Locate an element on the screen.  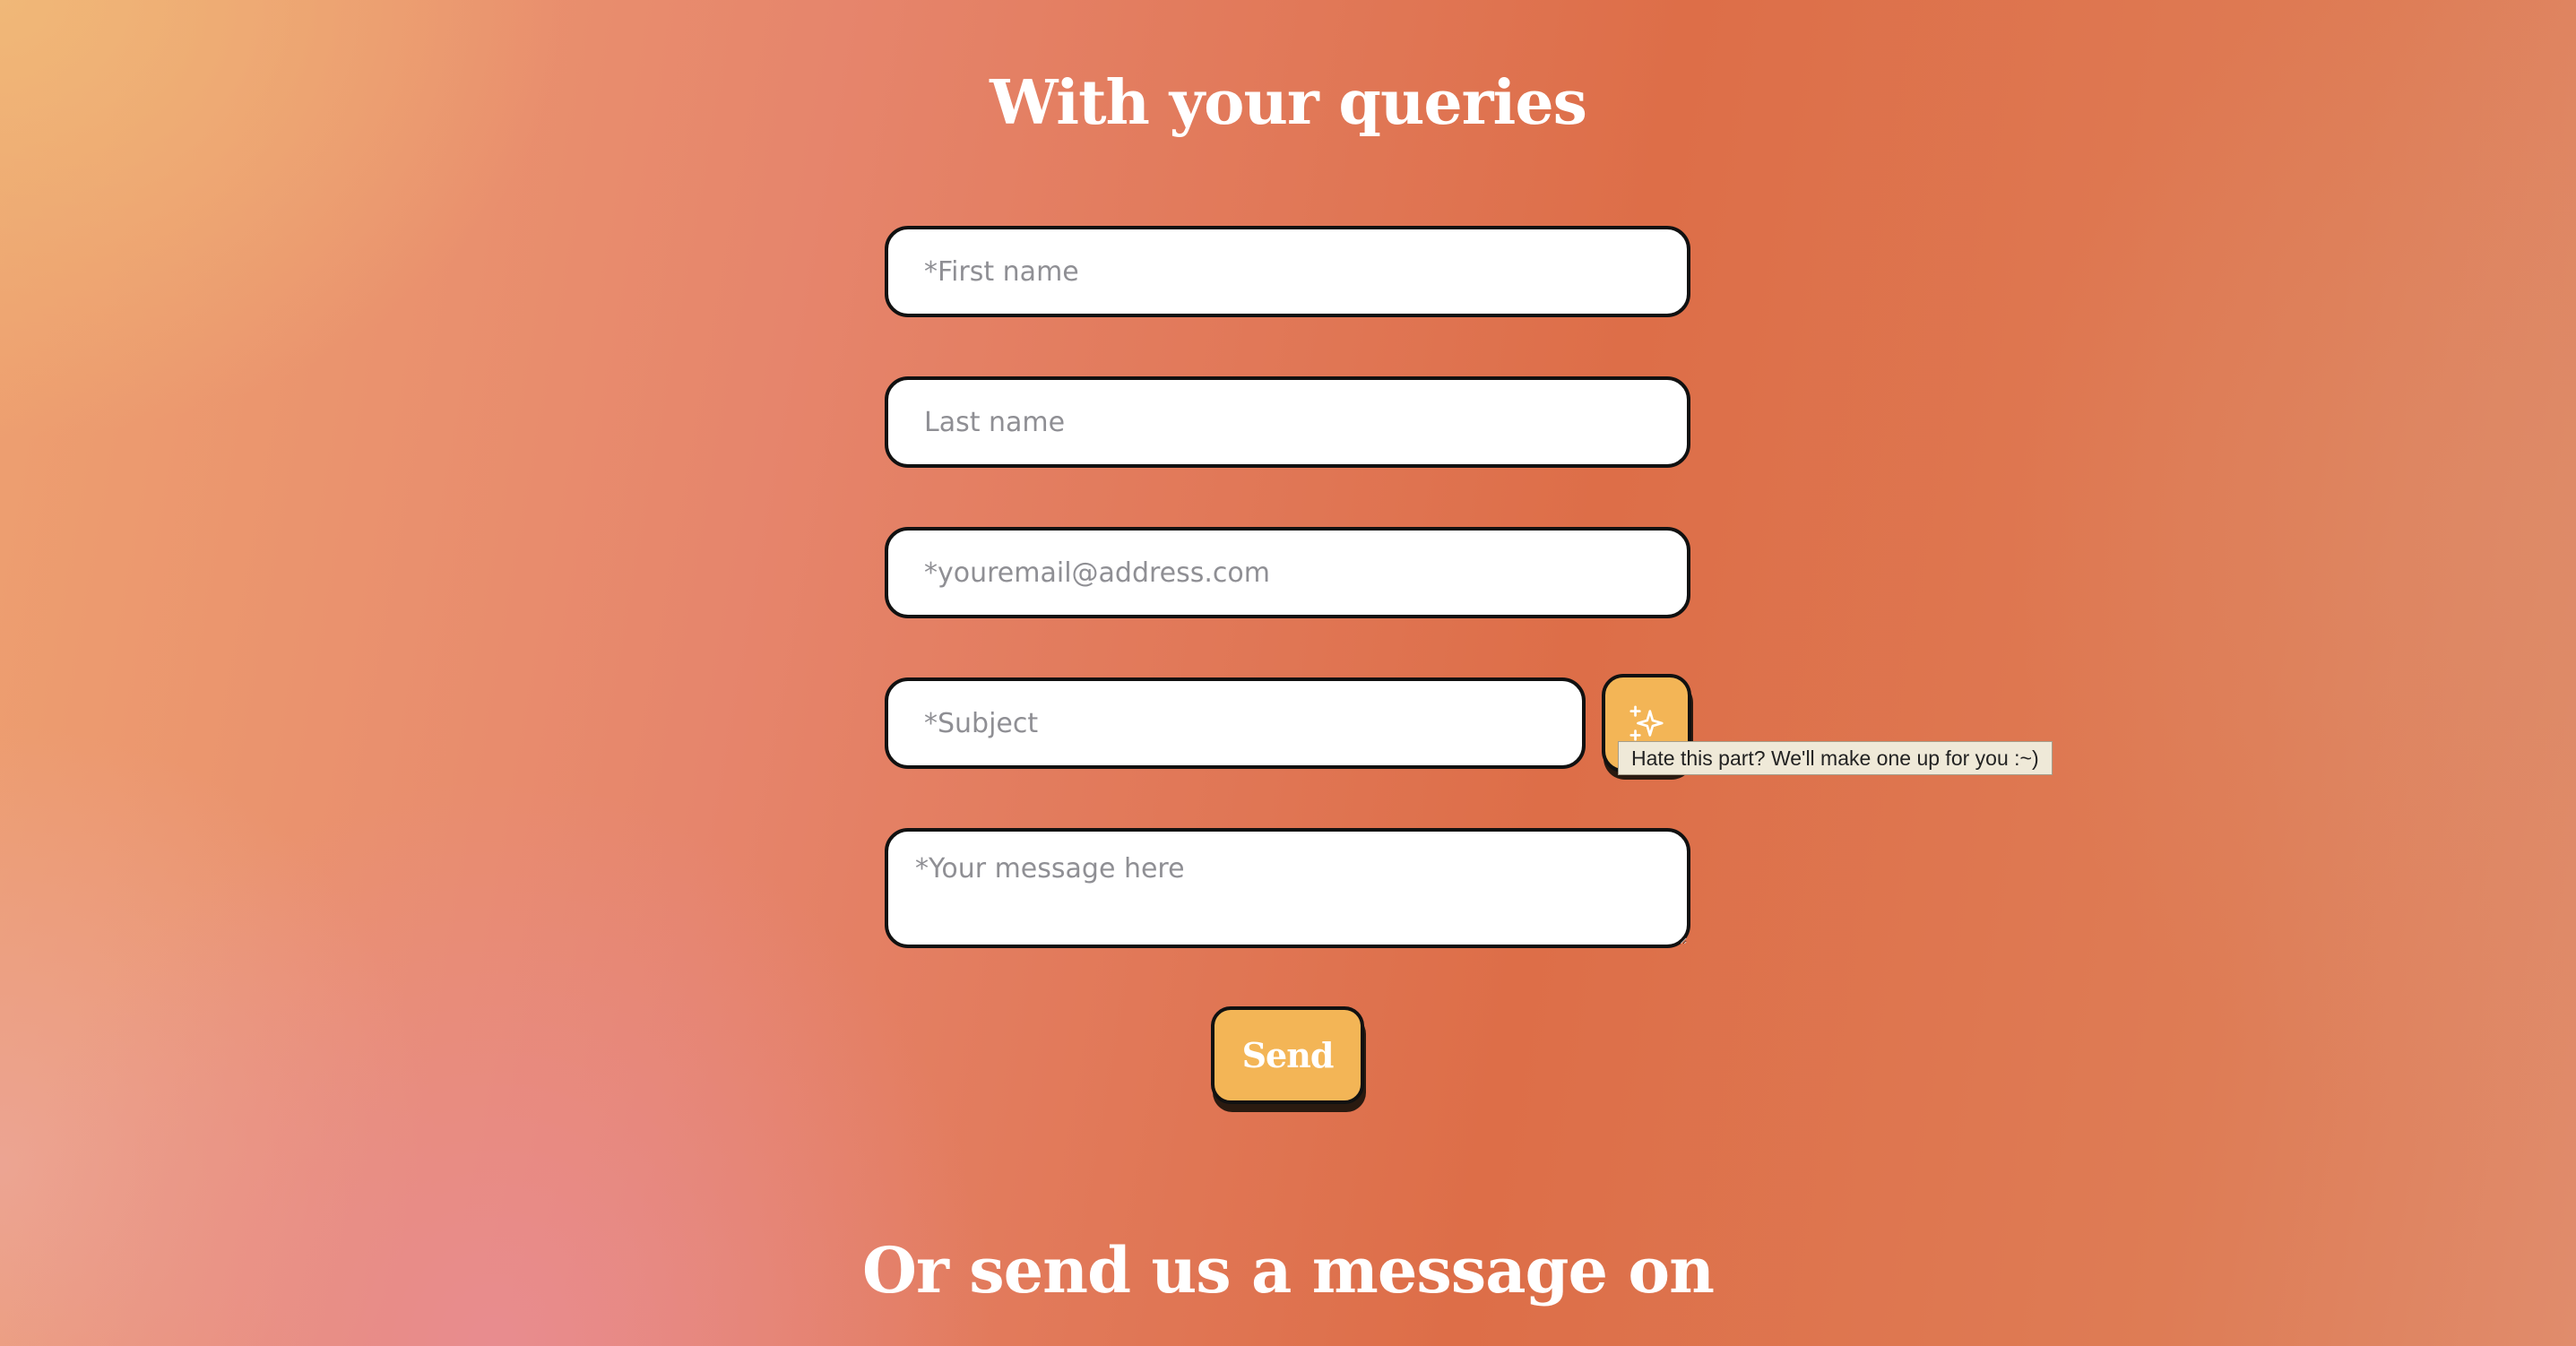
send-button: Send is located at coordinates (1287, 1055).